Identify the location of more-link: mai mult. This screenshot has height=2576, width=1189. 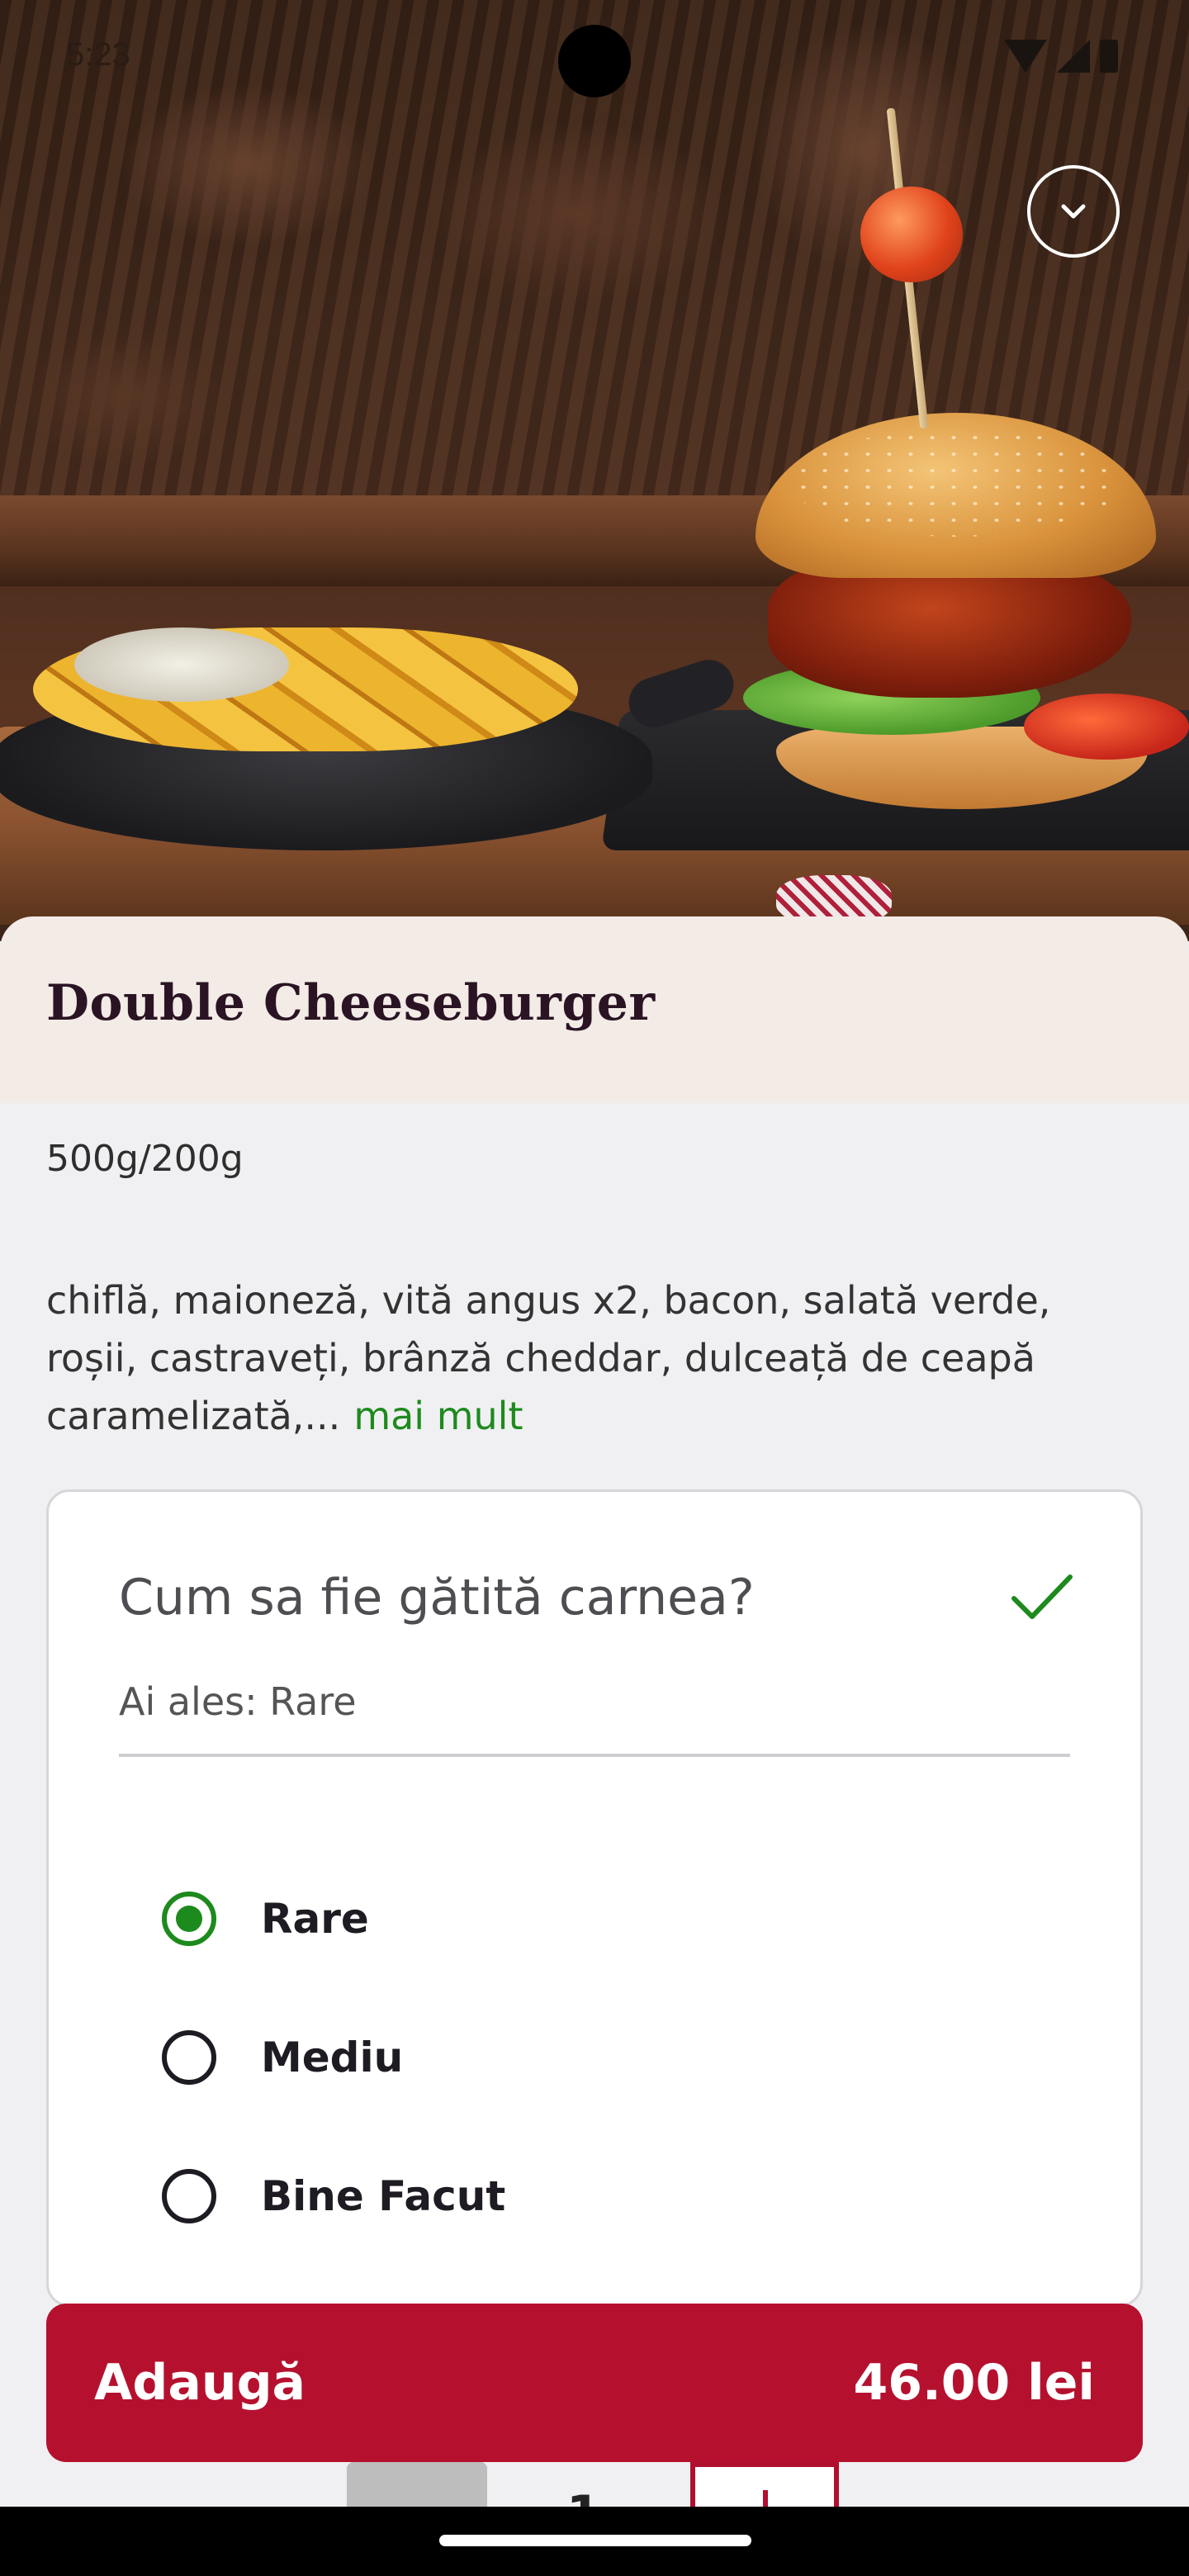
(438, 1416).